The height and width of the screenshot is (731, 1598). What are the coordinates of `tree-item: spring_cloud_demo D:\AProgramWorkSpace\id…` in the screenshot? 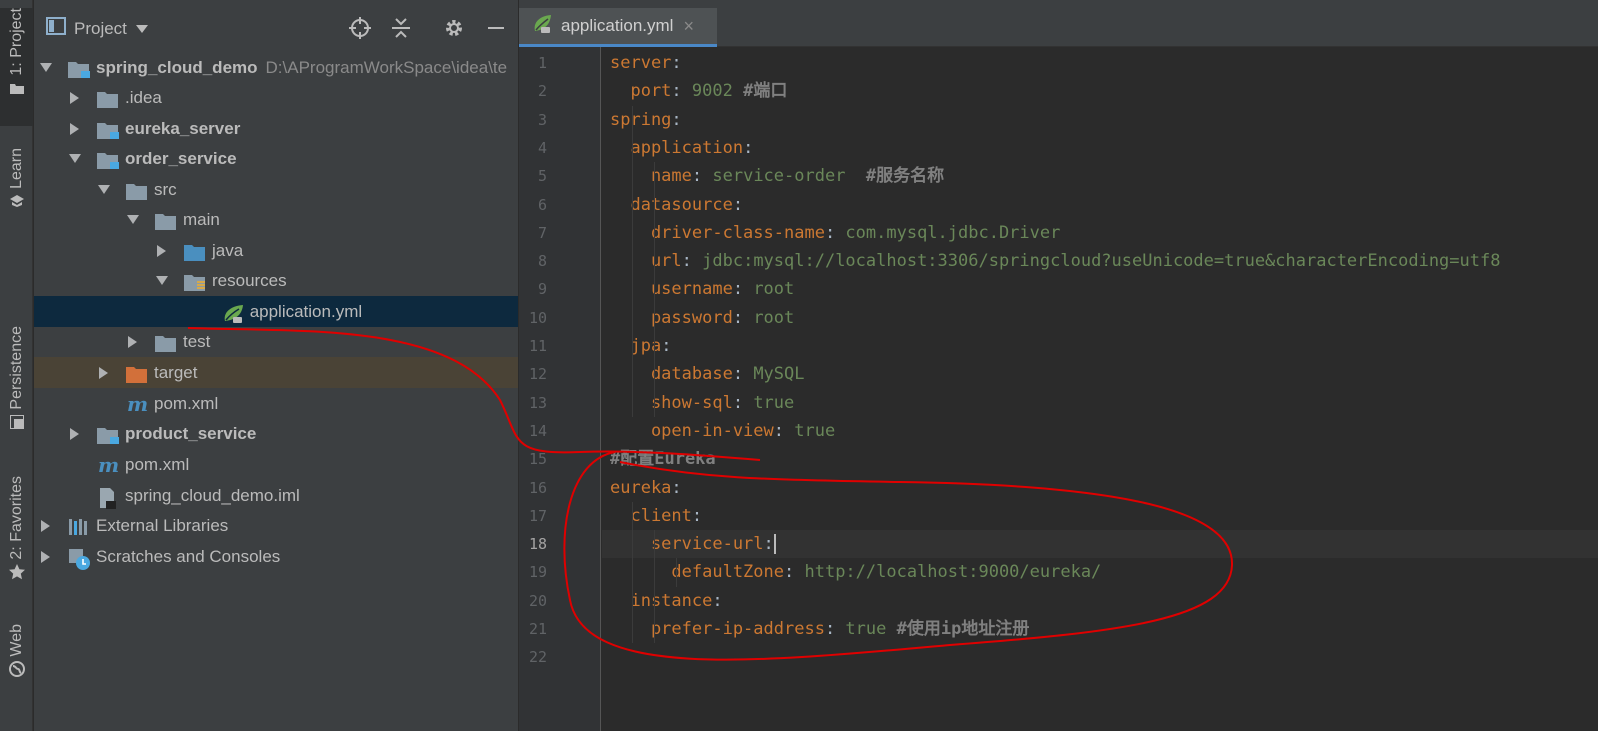 It's located at (276, 67).